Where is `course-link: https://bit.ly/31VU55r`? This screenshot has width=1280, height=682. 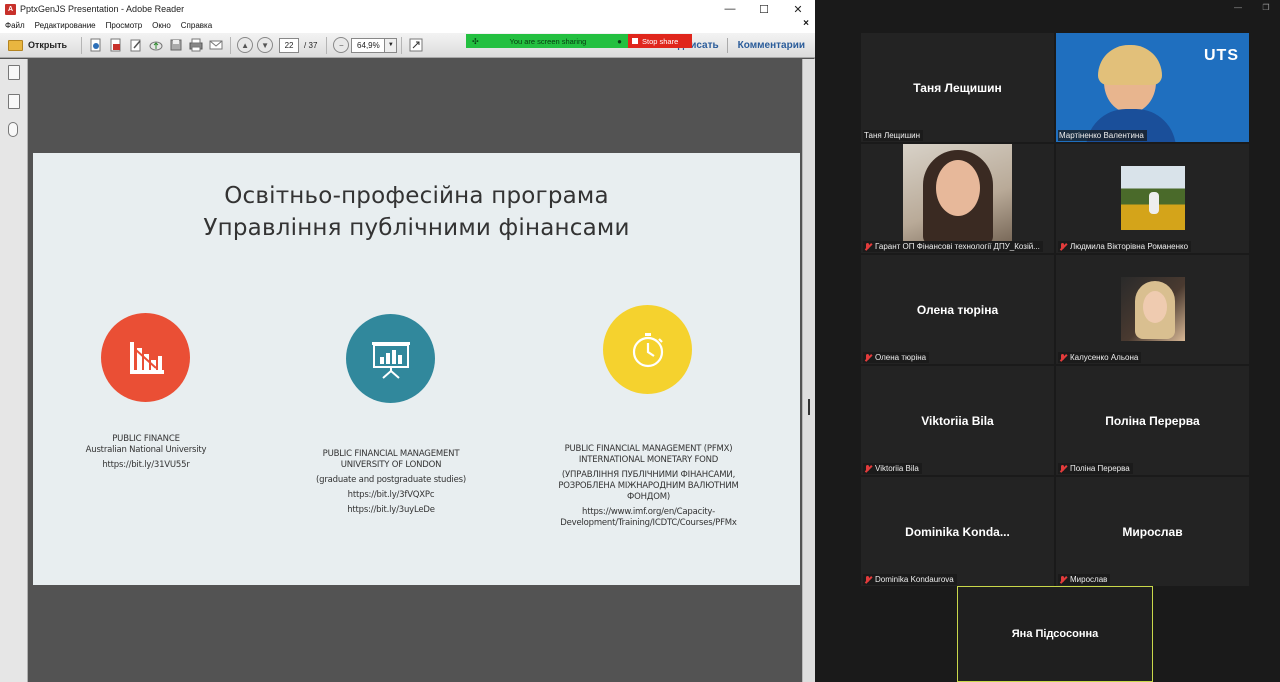
course-link: https://bit.ly/31VU55r is located at coordinates (146, 465).